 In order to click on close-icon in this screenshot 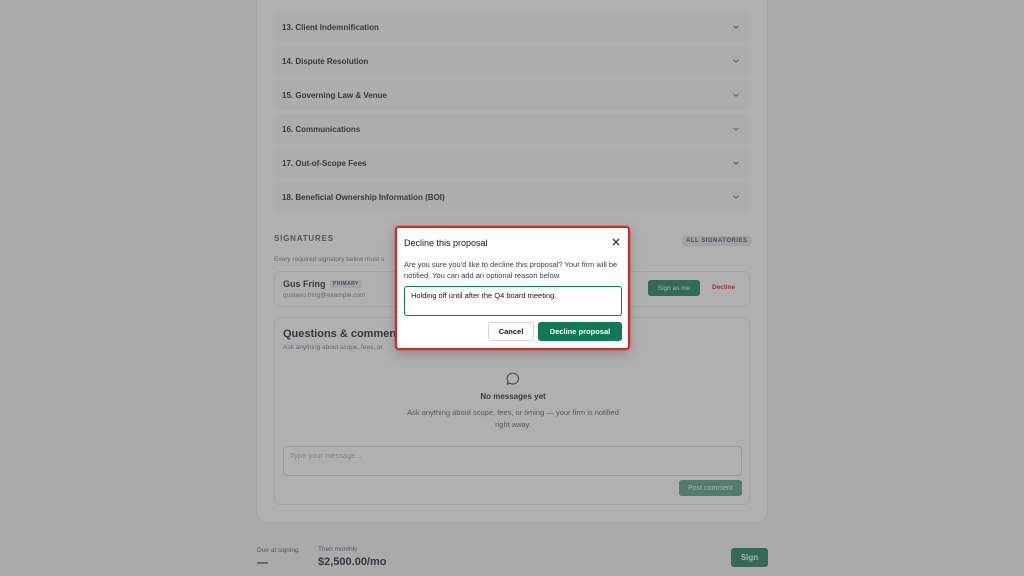, I will do `click(616, 242)`.